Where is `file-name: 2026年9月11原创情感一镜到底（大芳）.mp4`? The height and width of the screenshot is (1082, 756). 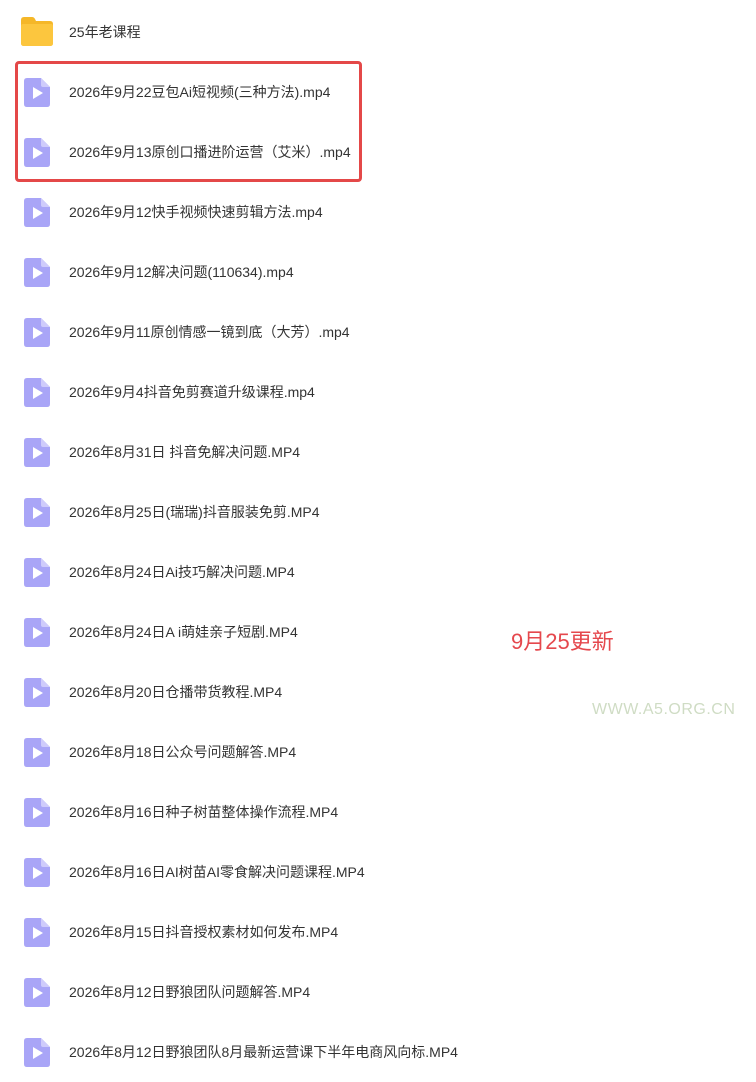
file-name: 2026年9月11原创情感一镜到底（大芳）.mp4 is located at coordinates (209, 332).